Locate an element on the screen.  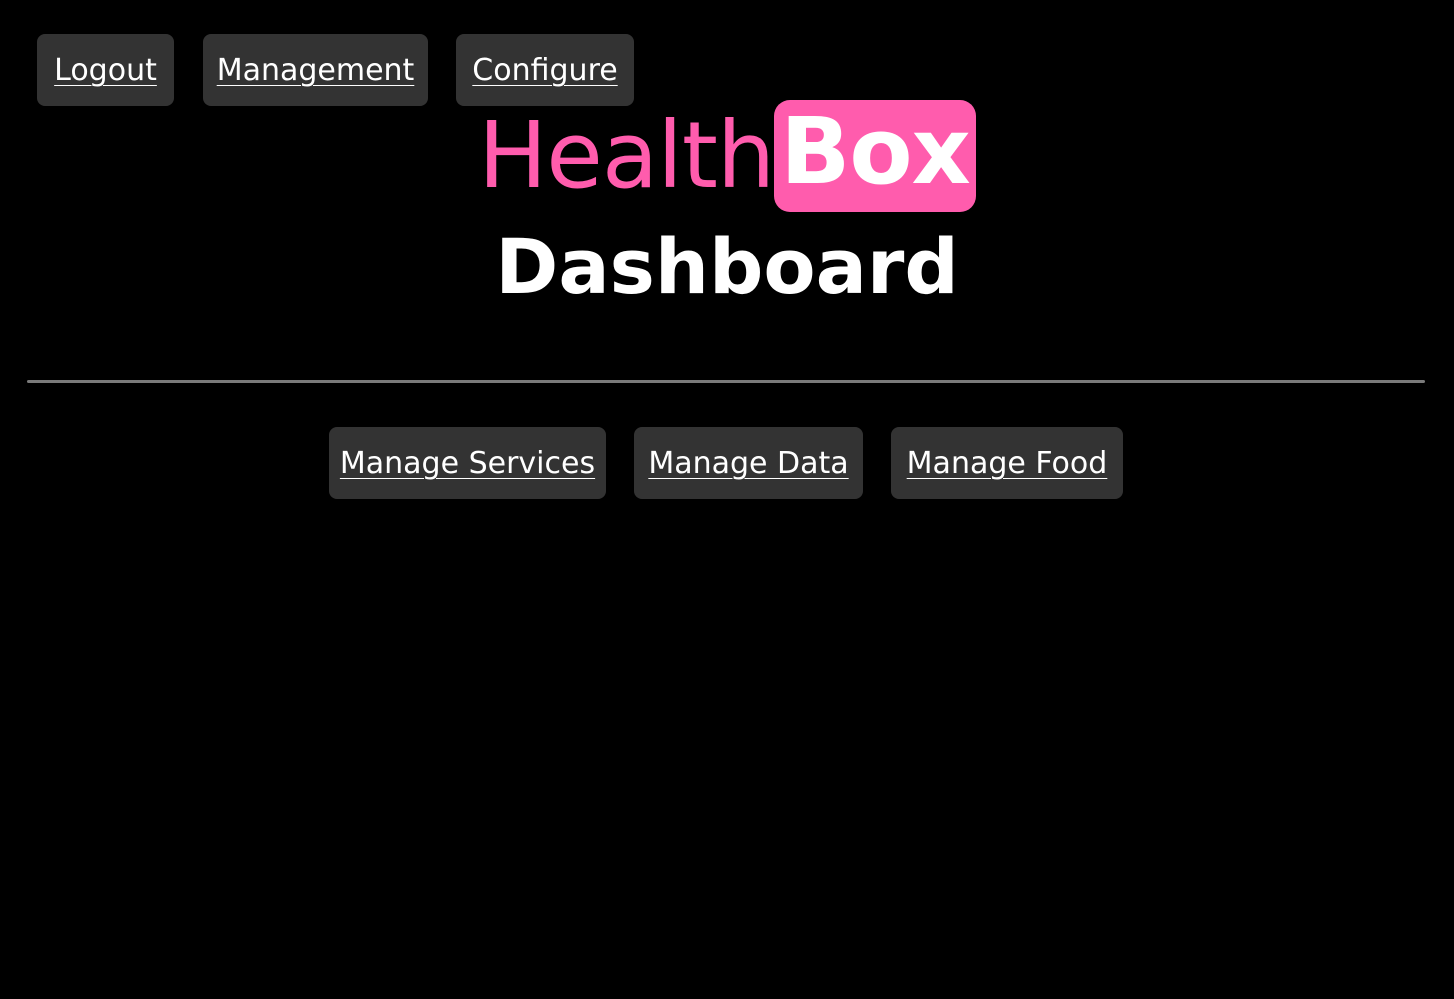
logout-button: Logout is located at coordinates (105, 70).